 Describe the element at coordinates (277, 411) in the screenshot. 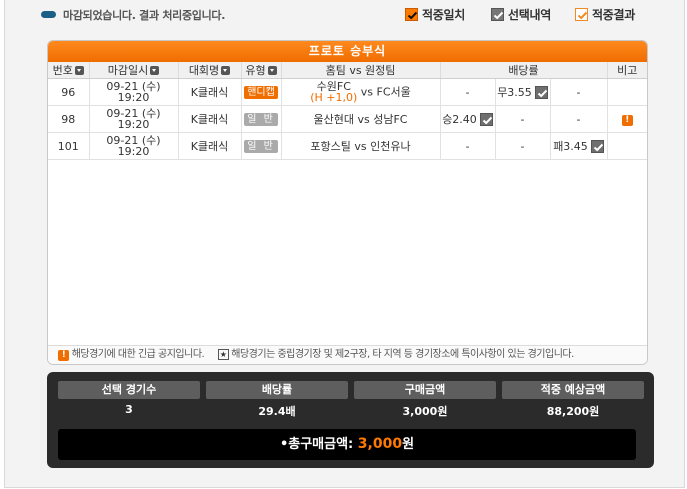

I see `summary-odds: 29.4배` at that location.